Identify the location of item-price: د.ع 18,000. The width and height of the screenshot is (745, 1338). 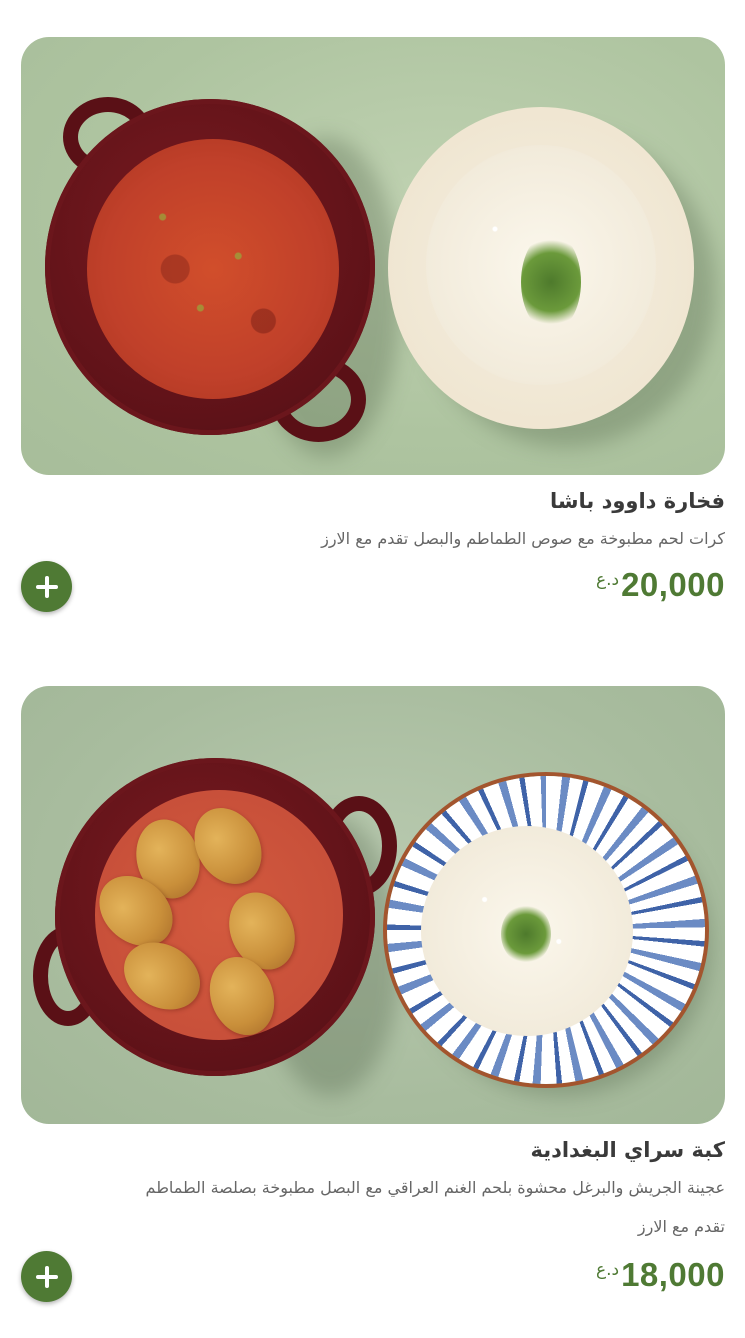
(660, 1275).